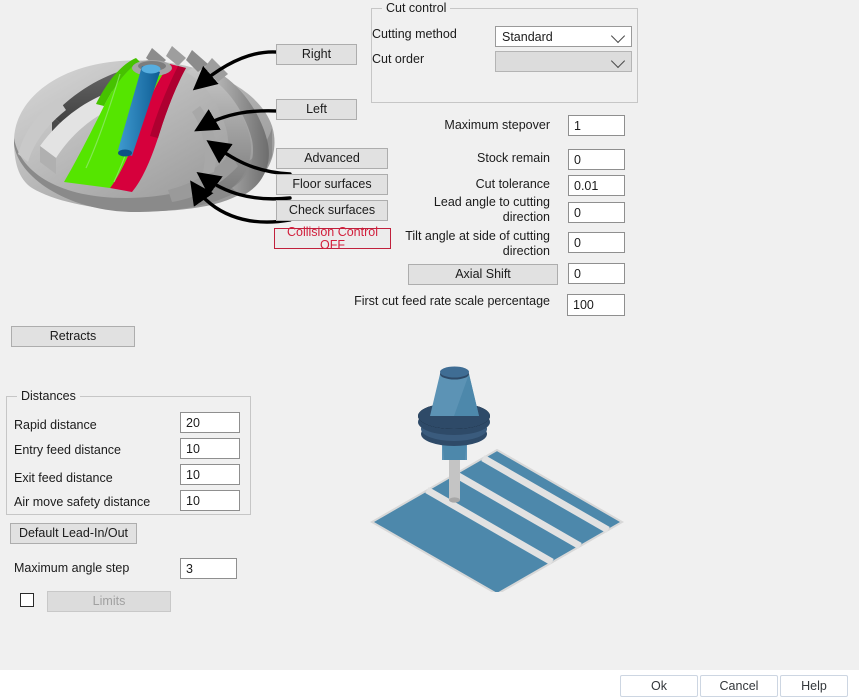  Describe the element at coordinates (109, 601) in the screenshot. I see `limits-button: Limits` at that location.